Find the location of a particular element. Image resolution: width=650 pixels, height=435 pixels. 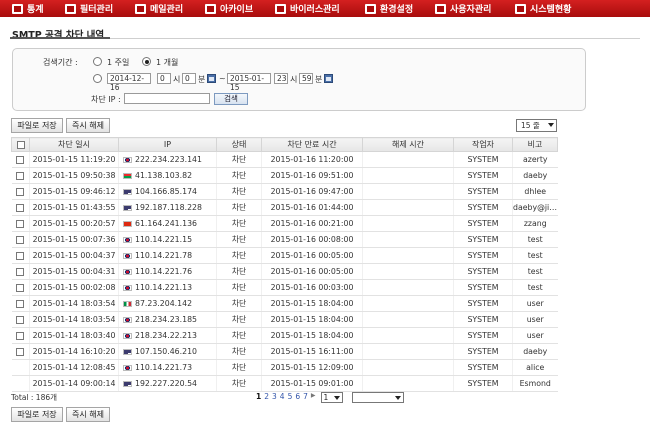

page-select: 1 is located at coordinates (331, 397).